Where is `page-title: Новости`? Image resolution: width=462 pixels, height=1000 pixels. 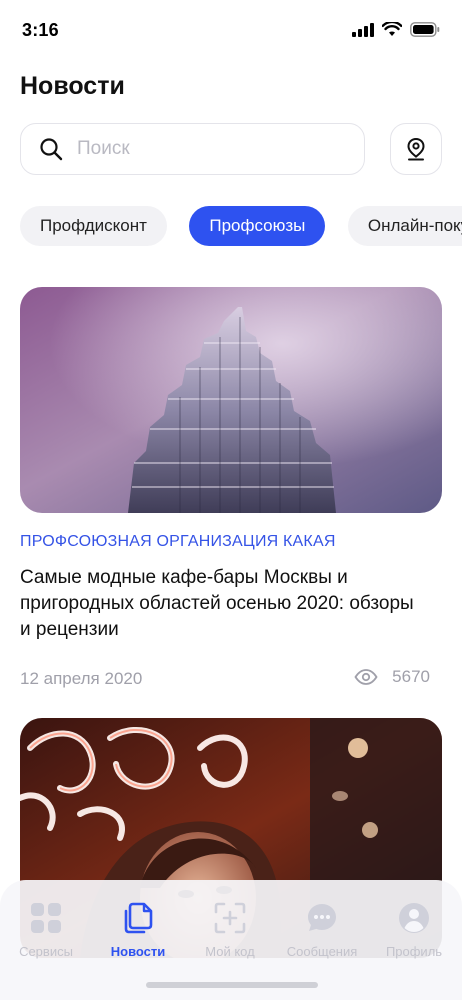 page-title: Новости is located at coordinates (72, 86).